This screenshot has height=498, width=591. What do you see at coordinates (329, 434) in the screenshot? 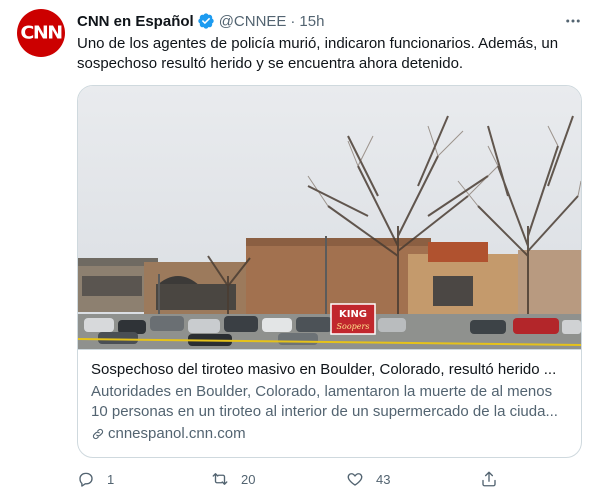
I see `card-domain-row: cnnespanol.cnn.com` at bounding box center [329, 434].